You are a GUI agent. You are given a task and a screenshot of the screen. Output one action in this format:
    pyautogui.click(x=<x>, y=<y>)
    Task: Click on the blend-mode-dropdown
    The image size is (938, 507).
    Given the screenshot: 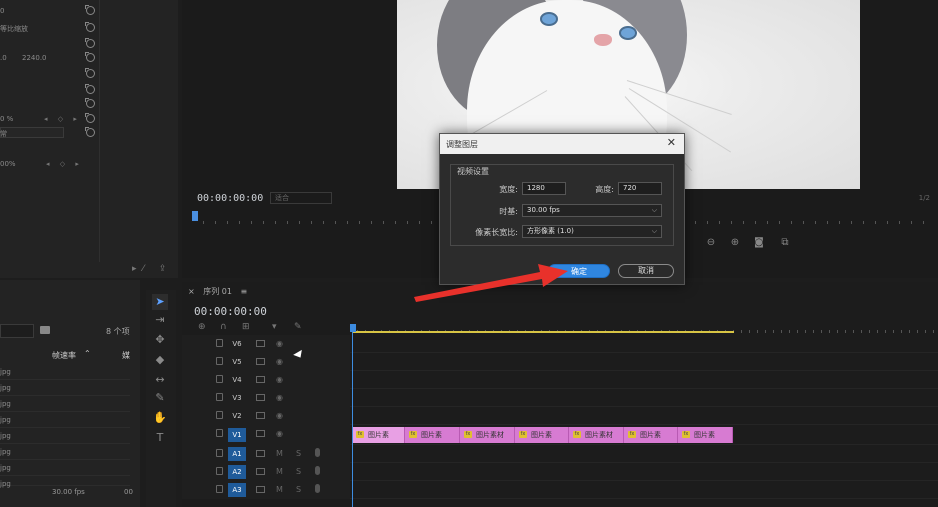 What is the action you would take?
    pyautogui.click(x=32, y=132)
    